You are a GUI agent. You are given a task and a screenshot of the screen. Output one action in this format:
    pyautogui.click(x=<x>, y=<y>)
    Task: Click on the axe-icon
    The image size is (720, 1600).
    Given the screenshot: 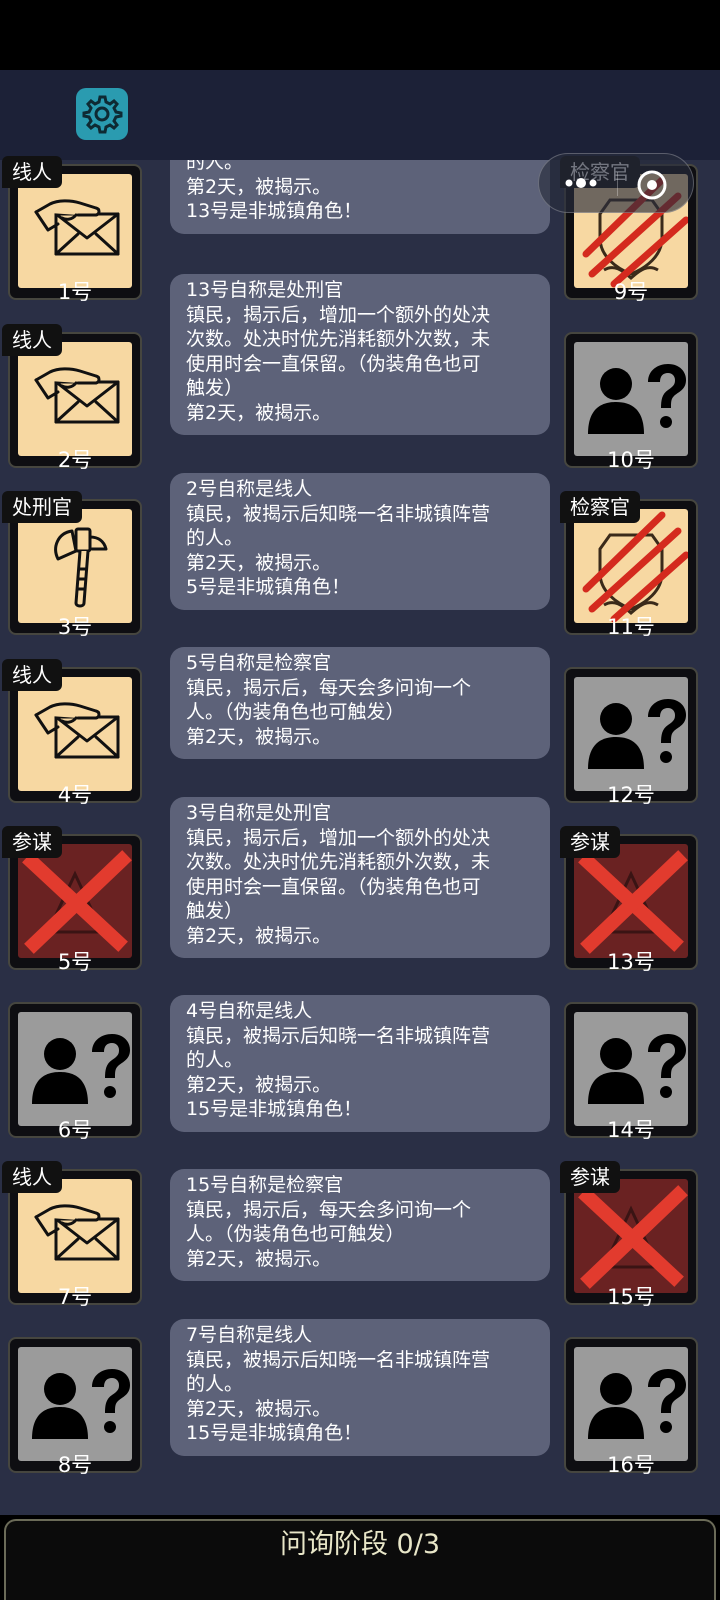 What is the action you would take?
    pyautogui.click(x=81, y=567)
    